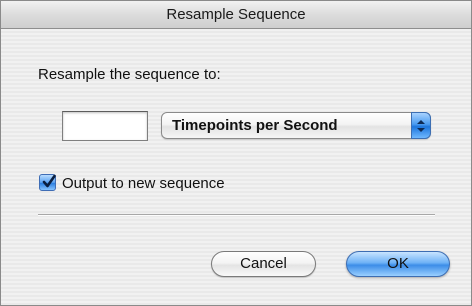 The height and width of the screenshot is (306, 472). I want to click on unit-popup-button: Timepoints per Second, so click(296, 125).